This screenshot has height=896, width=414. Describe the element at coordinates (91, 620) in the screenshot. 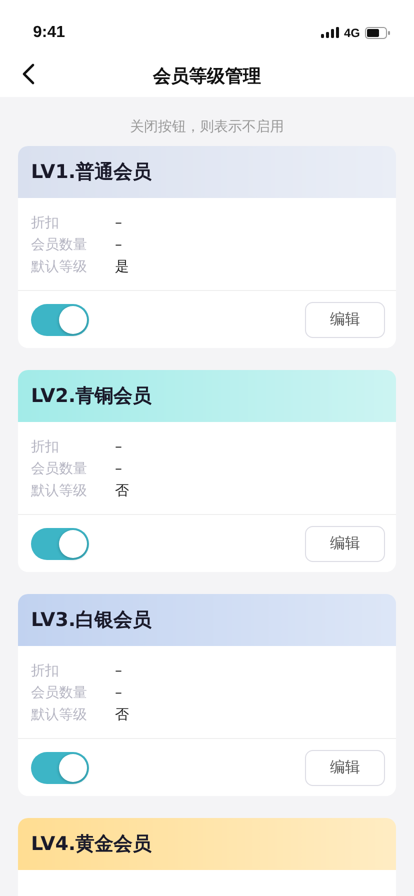

I see `level-title: LV3.白银会员` at that location.